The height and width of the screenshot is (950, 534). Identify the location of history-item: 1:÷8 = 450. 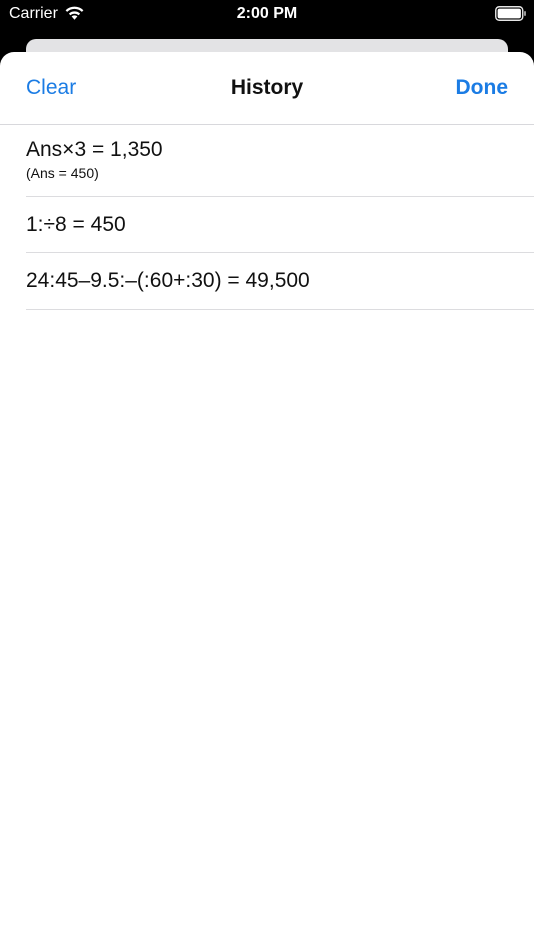
(280, 225).